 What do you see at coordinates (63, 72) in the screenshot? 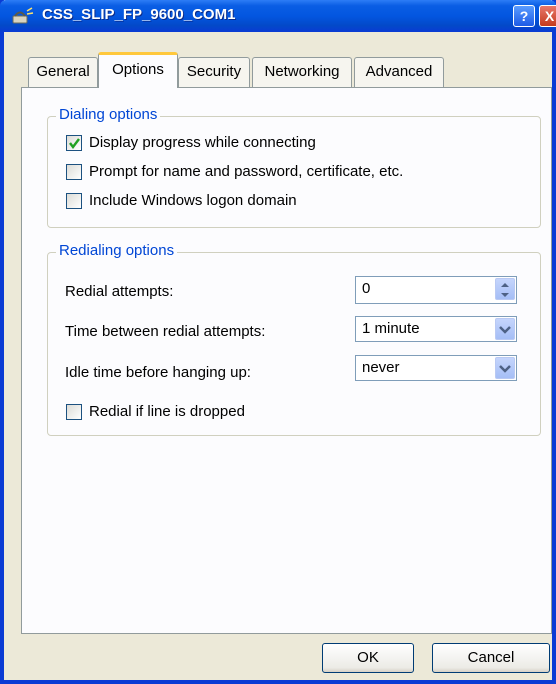
I see `tab-general: General` at bounding box center [63, 72].